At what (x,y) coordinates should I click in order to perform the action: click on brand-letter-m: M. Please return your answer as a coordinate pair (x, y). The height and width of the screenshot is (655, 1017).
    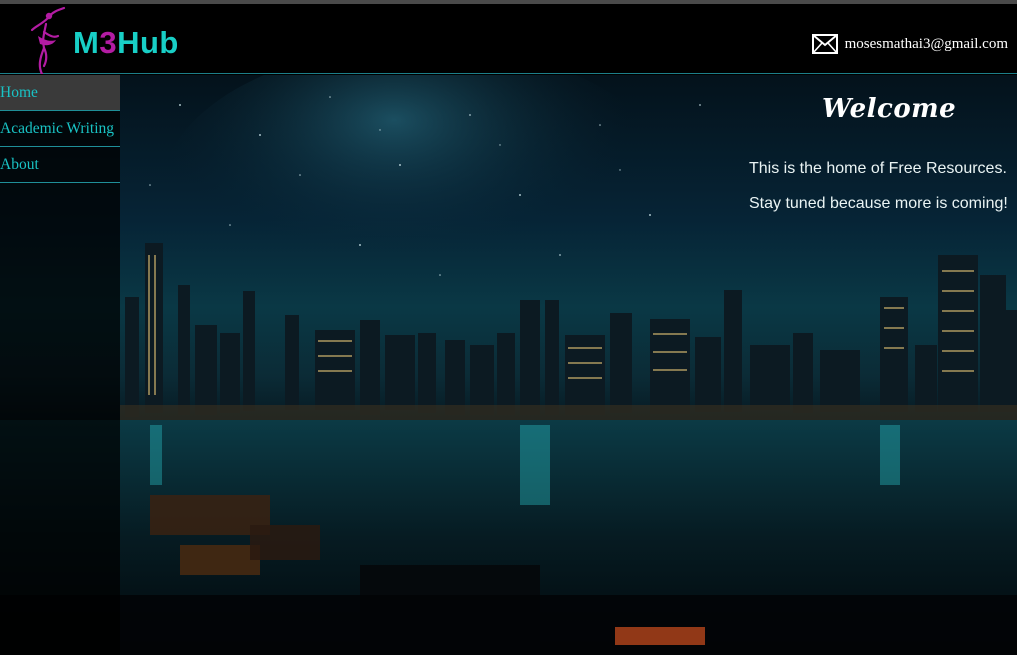
    Looking at the image, I should click on (86, 42).